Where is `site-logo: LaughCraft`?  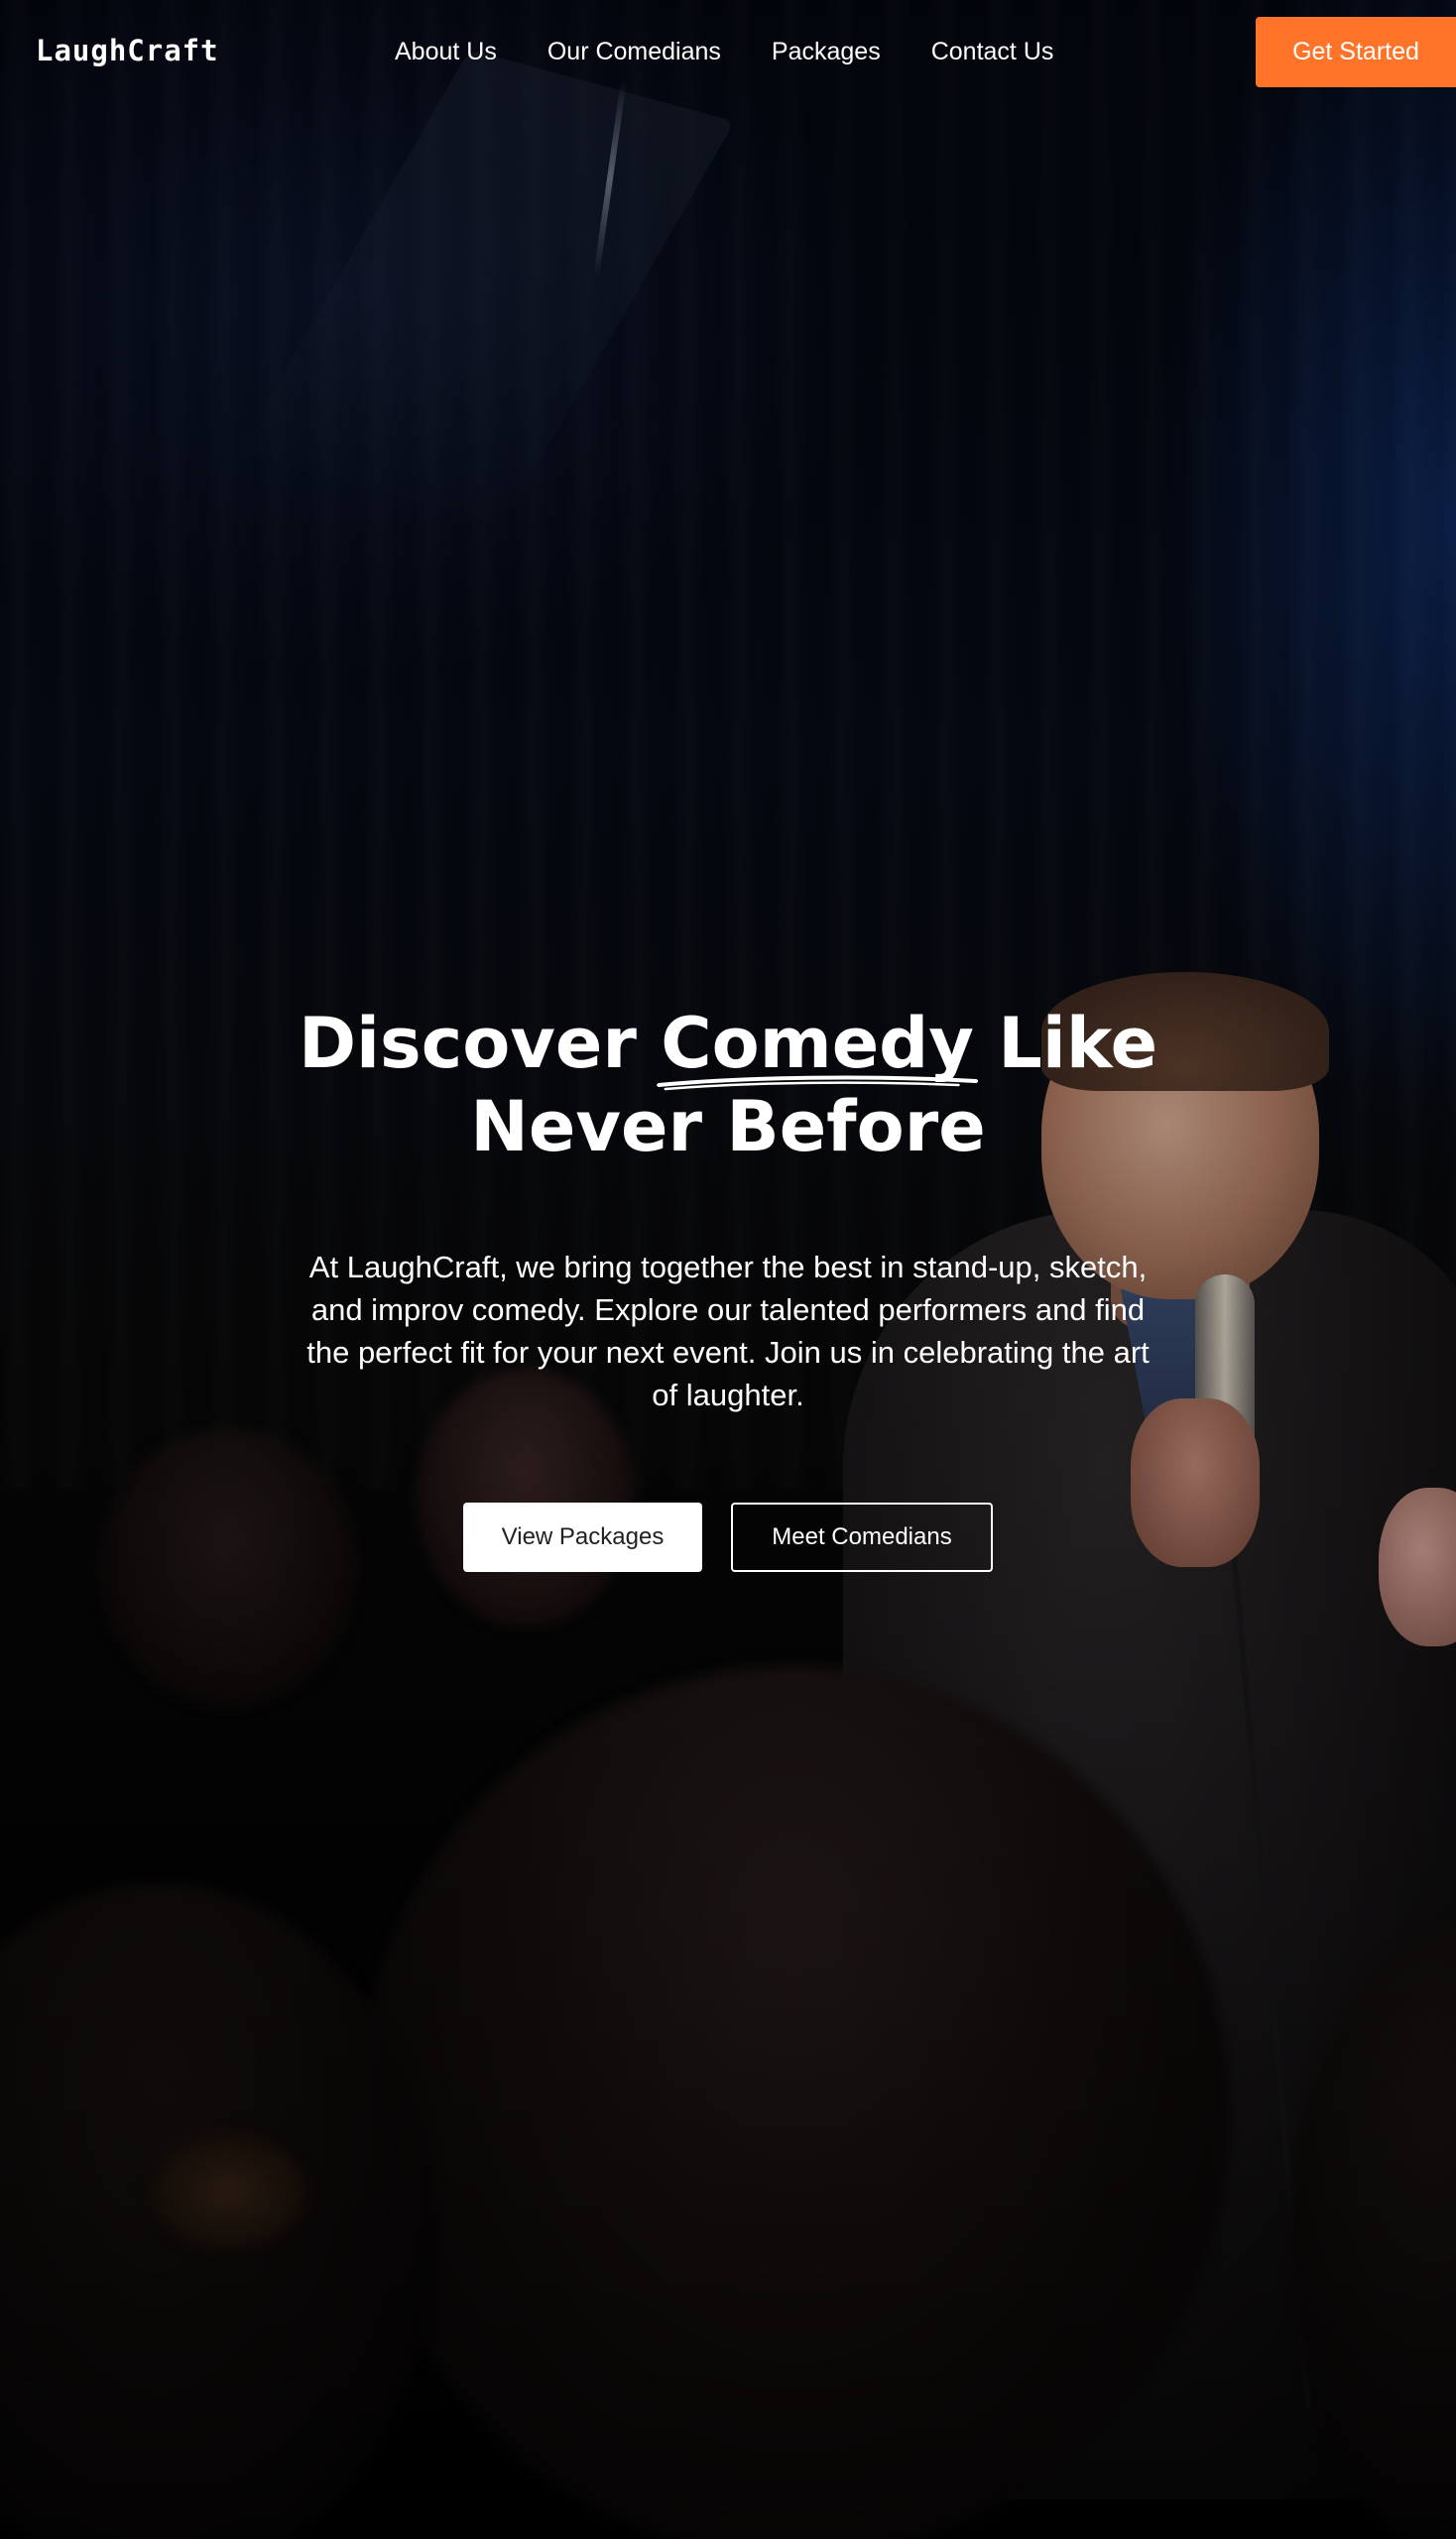 site-logo: LaughCraft is located at coordinates (127, 51).